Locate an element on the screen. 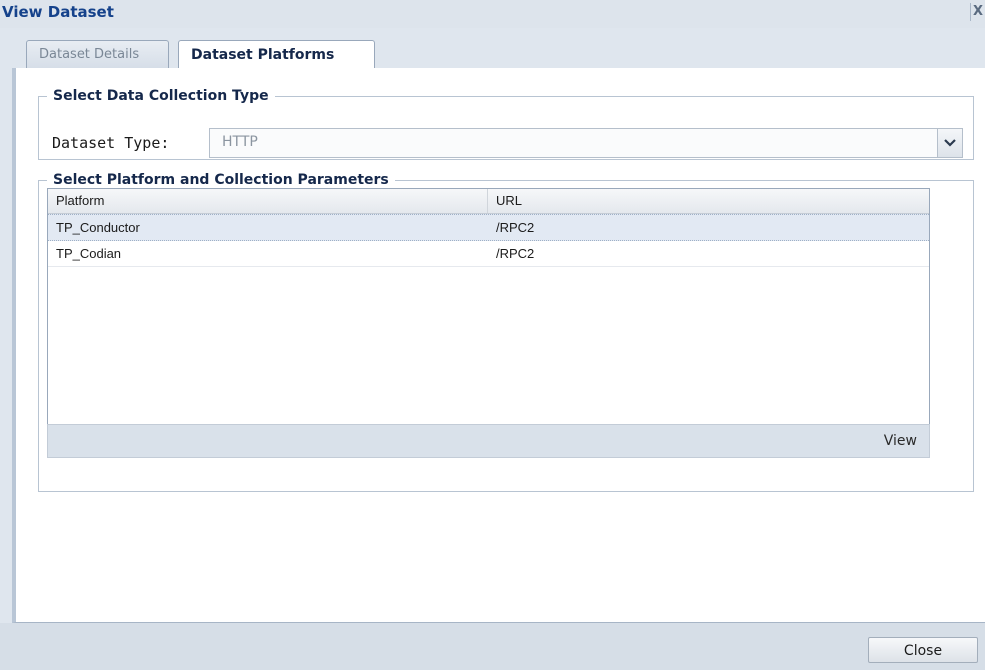 Image resolution: width=985 pixels, height=670 pixels. view-button: View is located at coordinates (900, 441).